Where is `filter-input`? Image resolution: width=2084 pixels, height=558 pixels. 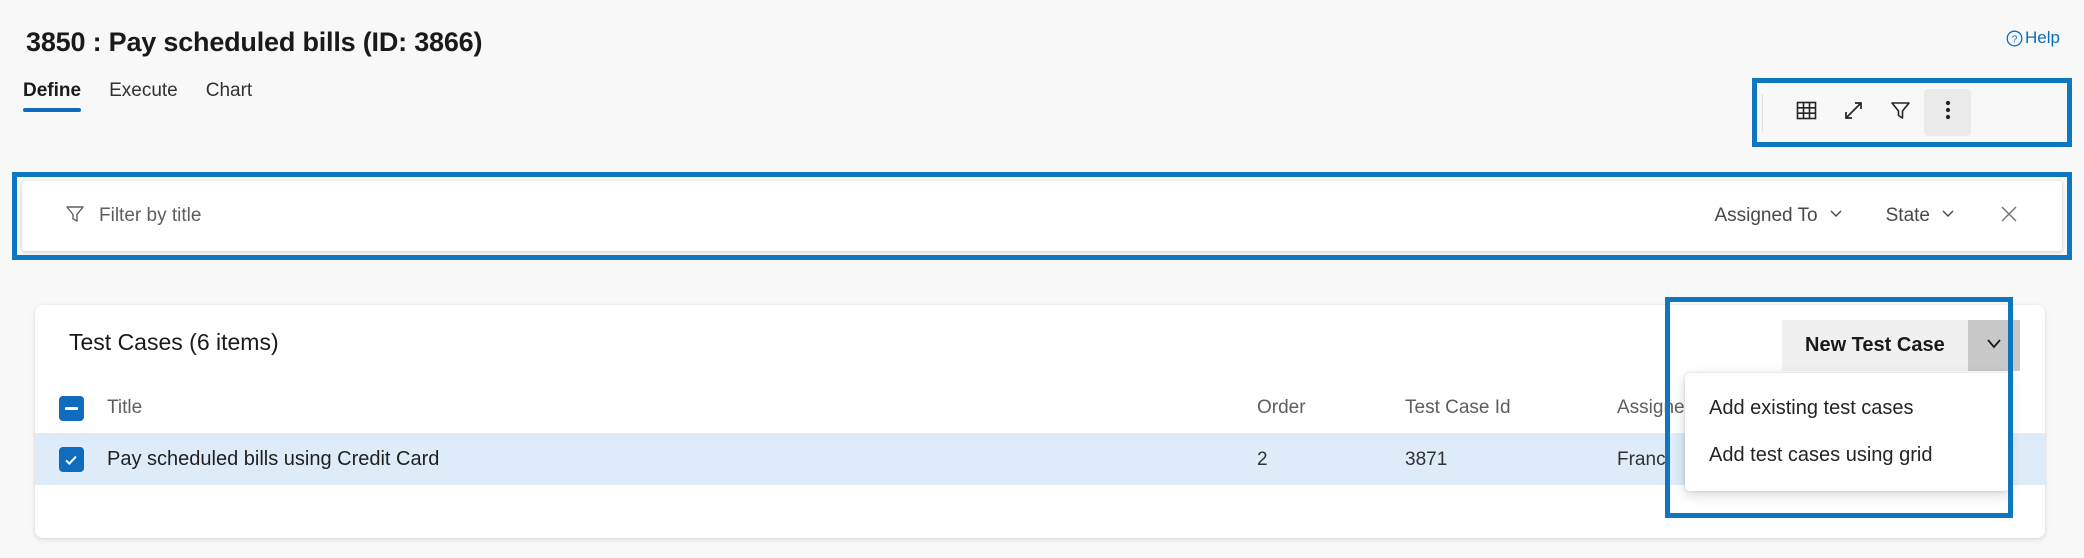
filter-input is located at coordinates (349, 216).